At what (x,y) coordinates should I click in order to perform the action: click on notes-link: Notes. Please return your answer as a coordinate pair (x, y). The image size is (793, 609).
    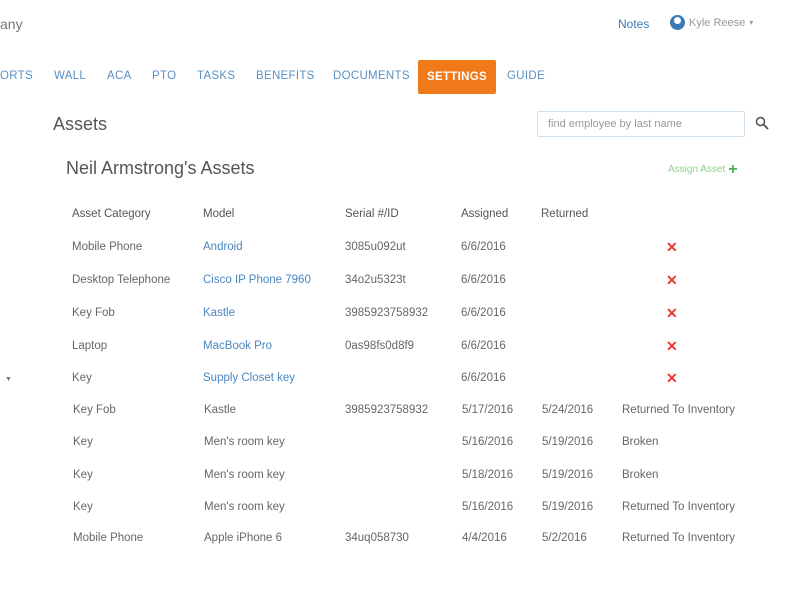
    Looking at the image, I should click on (633, 24).